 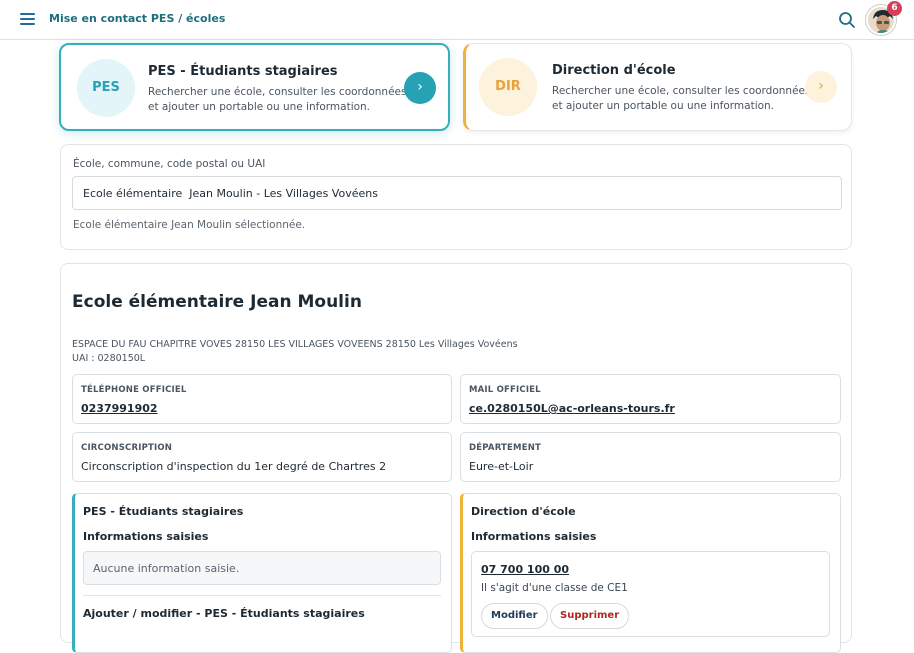 I want to click on school-name: Ecole élémentaire Jean Moulin, so click(x=217, y=302).